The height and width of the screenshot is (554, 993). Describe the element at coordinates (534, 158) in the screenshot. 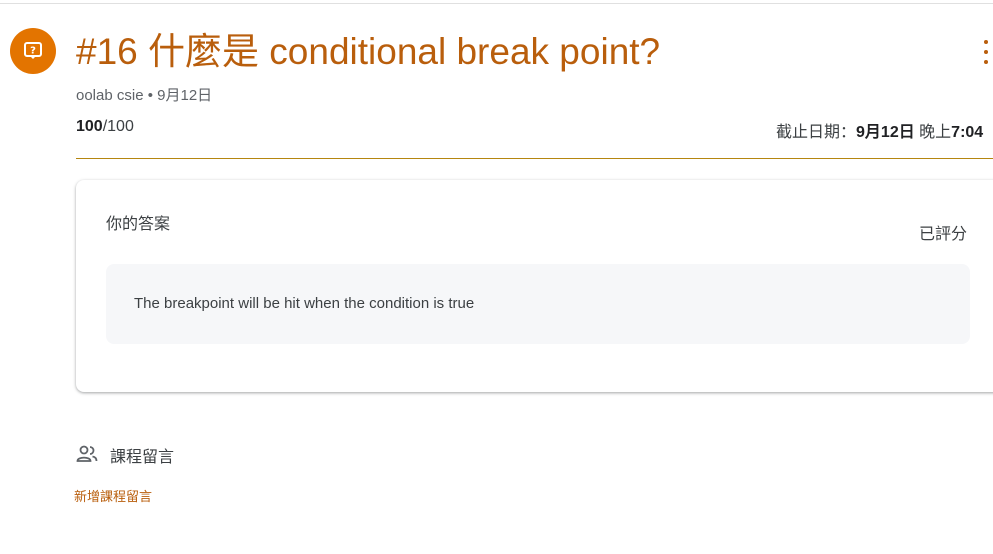

I see `header-divider` at that location.